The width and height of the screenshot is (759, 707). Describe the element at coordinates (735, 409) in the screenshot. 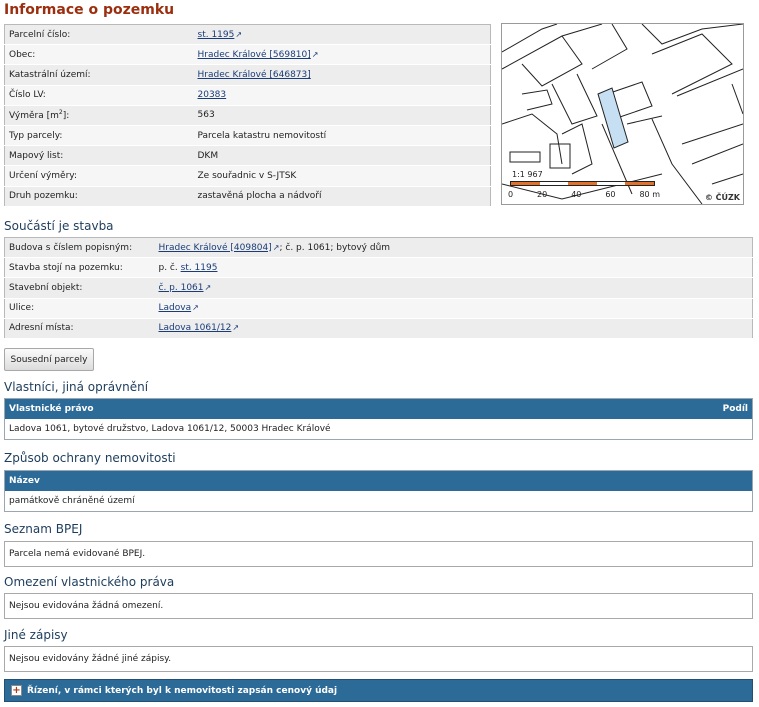

I see `column-header: Podíl` at that location.